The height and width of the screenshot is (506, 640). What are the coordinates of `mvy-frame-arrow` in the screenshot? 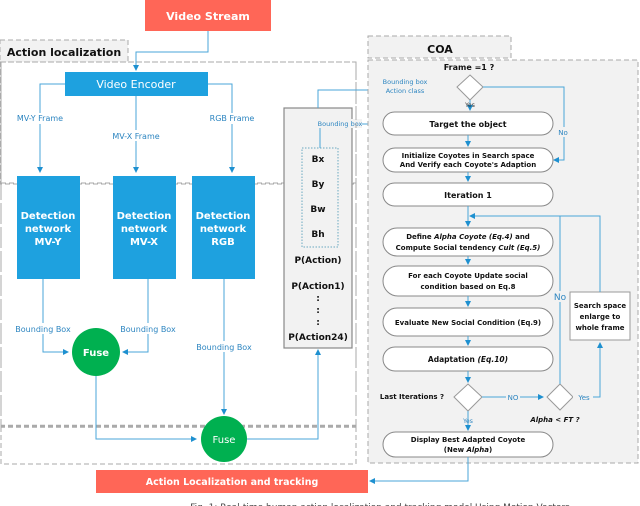 It's located at (51, 128).